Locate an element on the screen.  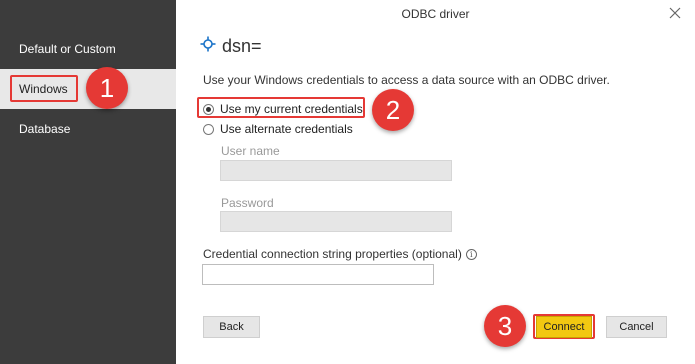
username-label: User name is located at coordinates (250, 151).